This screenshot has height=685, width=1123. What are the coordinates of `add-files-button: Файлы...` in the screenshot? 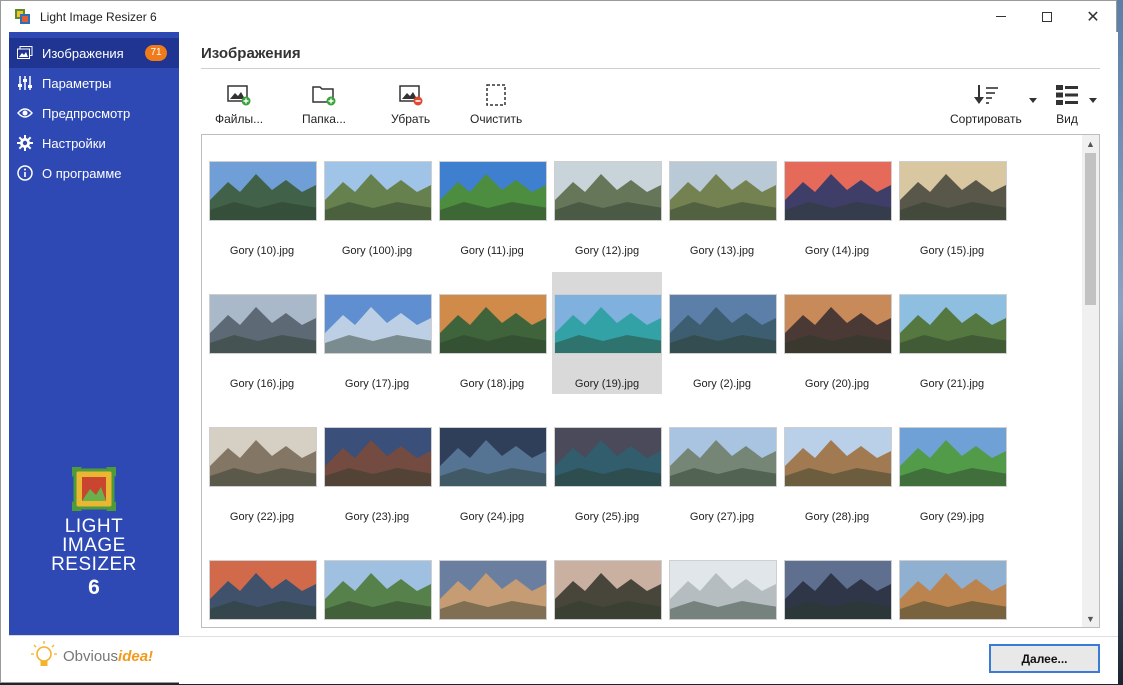 It's located at (239, 105).